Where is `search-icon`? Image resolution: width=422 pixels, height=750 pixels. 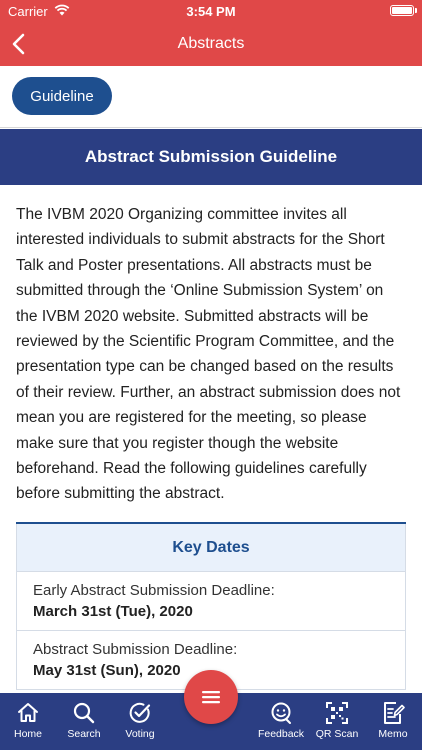
search-icon is located at coordinates (84, 713).